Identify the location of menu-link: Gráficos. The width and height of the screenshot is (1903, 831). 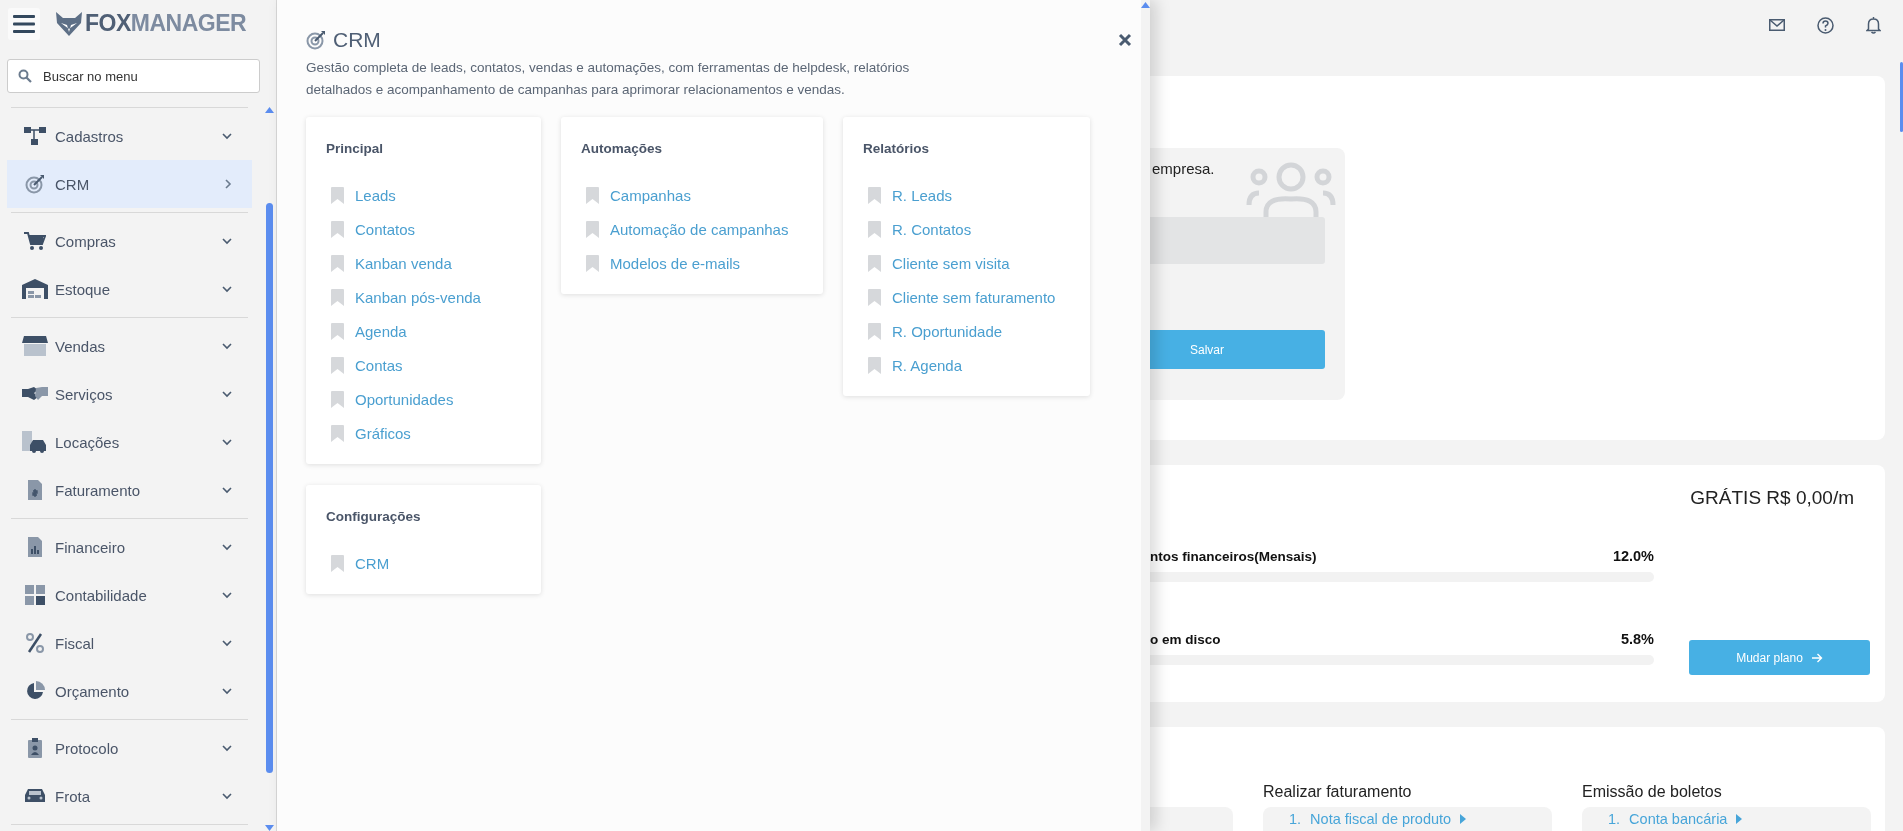
(431, 433).